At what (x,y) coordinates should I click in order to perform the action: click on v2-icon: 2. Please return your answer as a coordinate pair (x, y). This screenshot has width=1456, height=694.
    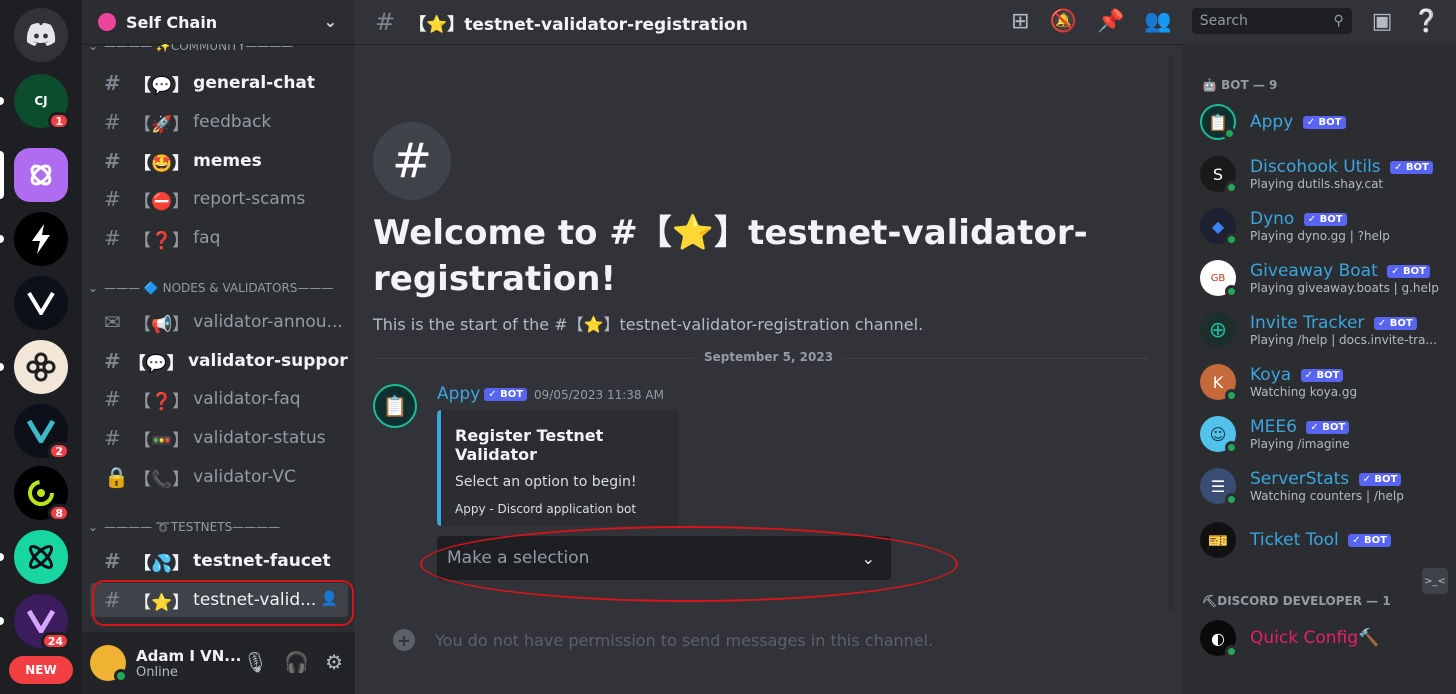
    Looking at the image, I should click on (42, 432).